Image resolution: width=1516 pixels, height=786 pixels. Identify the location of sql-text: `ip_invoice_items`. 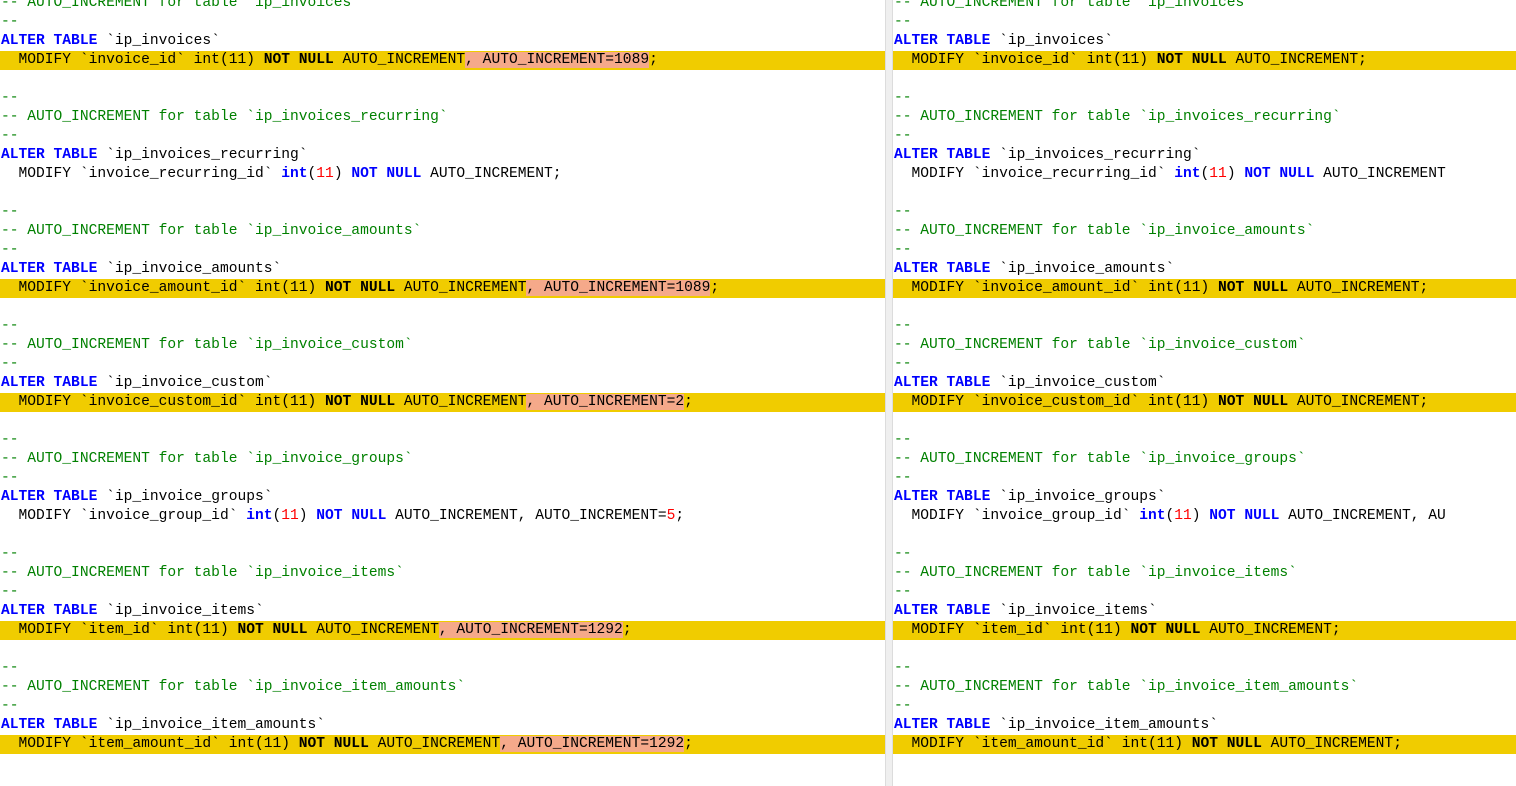
(180, 611).